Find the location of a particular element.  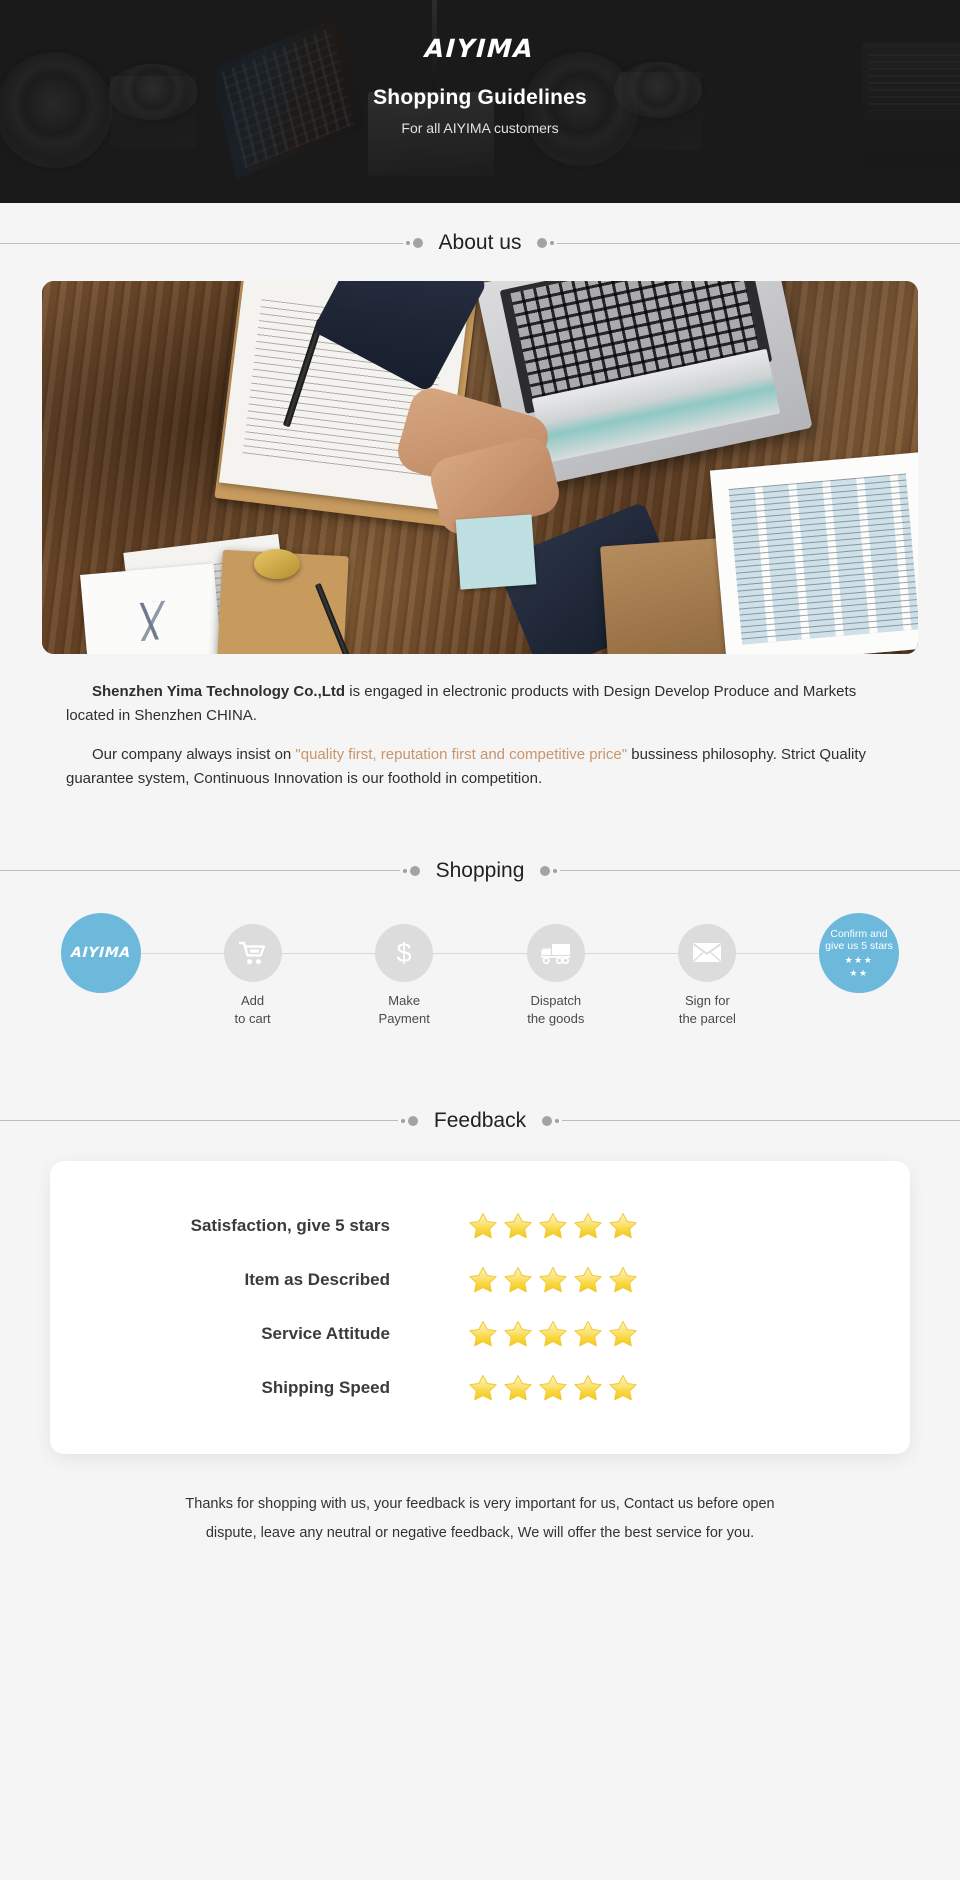

step-cart-circle is located at coordinates (252, 952).